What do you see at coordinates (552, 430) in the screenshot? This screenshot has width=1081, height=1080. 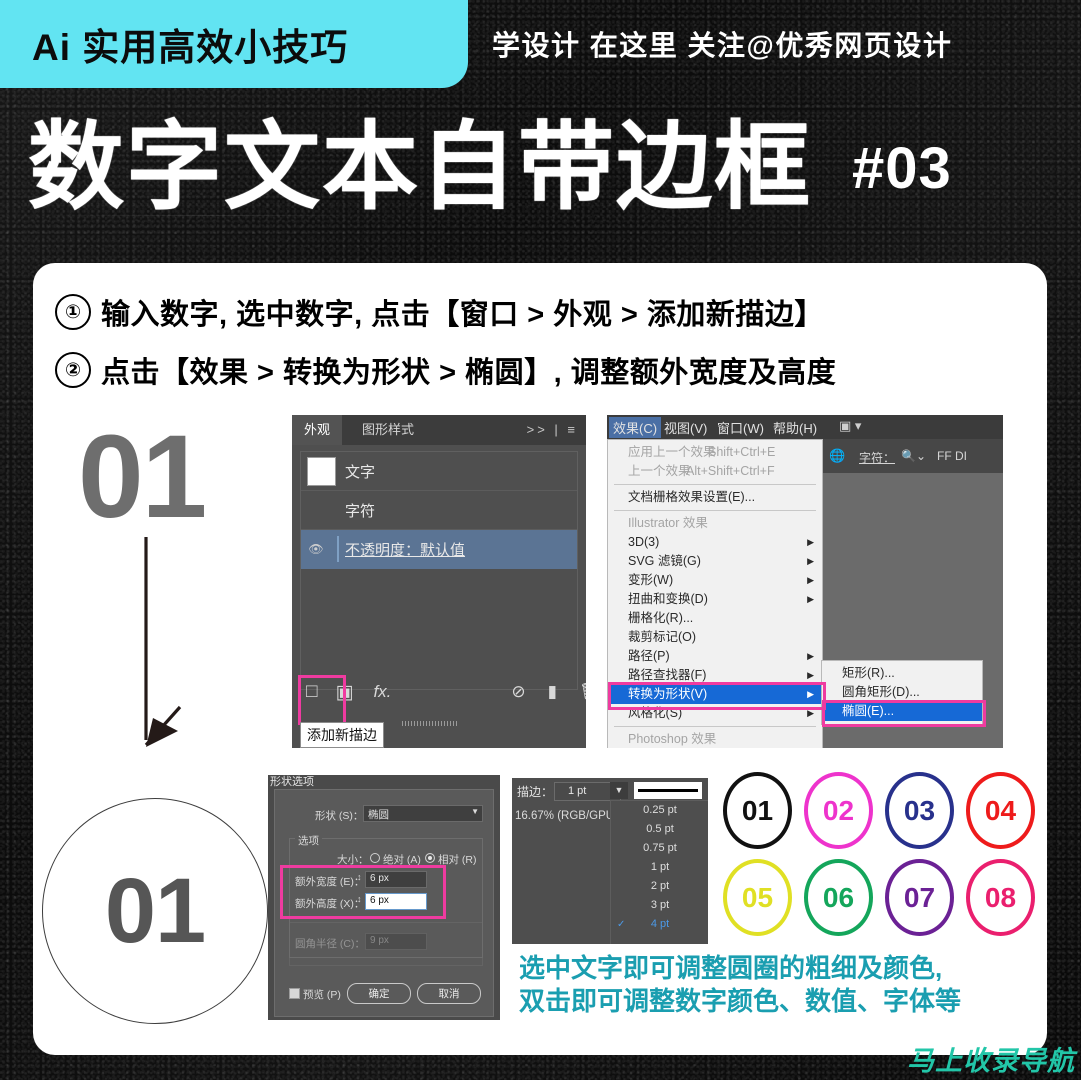 I see `panel-menu-icon: >> | ≡` at bounding box center [552, 430].